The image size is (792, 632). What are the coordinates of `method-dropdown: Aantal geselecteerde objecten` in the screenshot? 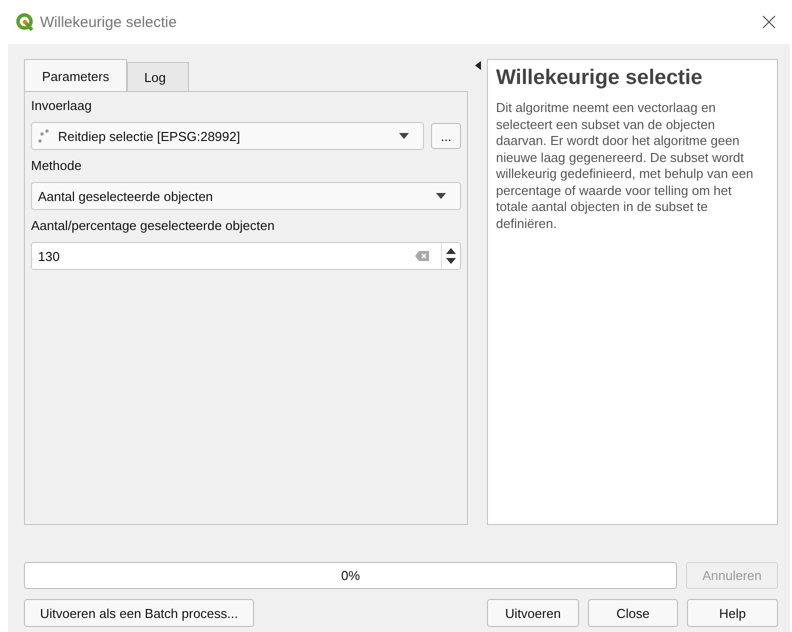 It's located at (246, 196).